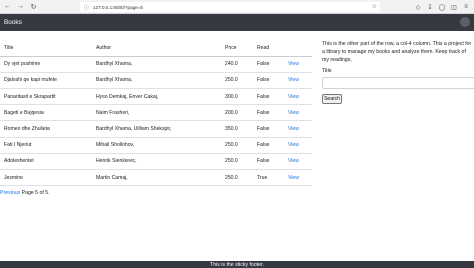 This screenshot has width=474, height=268. Describe the element at coordinates (160, 48) in the screenshot. I see `column-header-author: Author` at that location.